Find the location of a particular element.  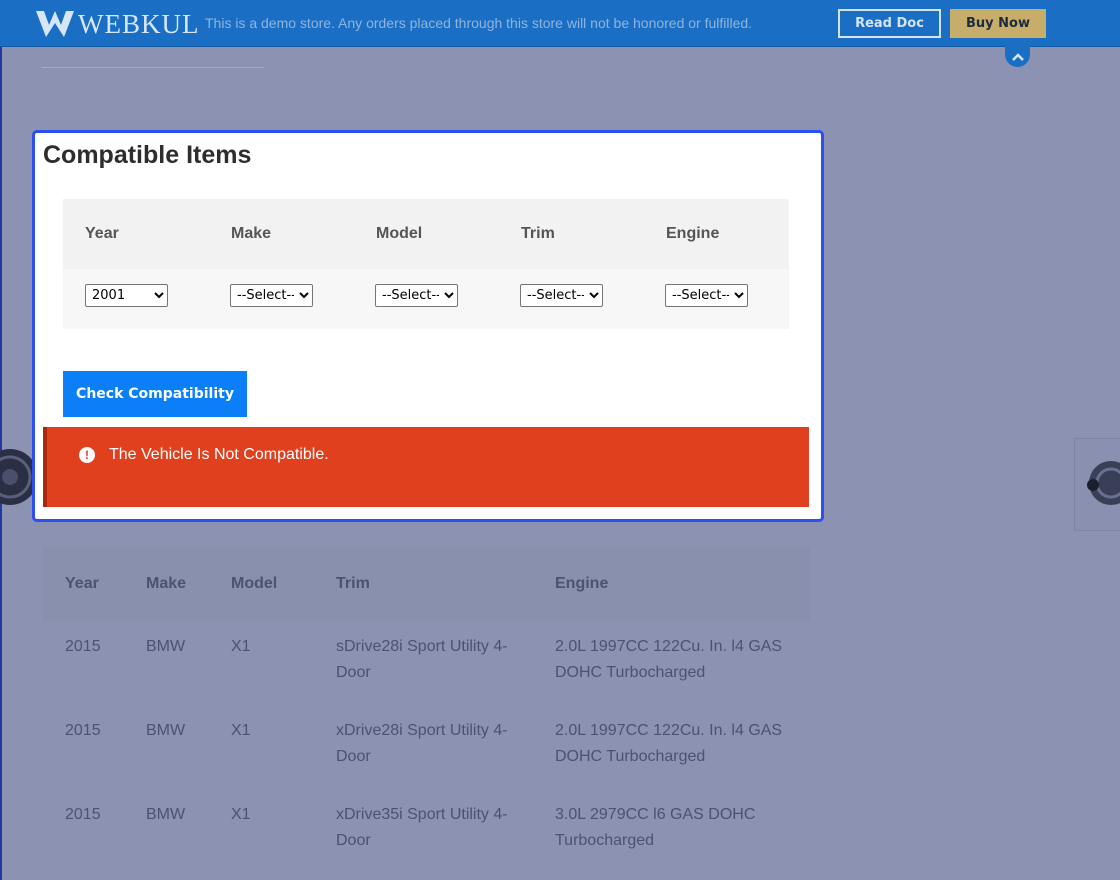

table-header: Year Make Model Trim Engine is located at coordinates (426, 584).